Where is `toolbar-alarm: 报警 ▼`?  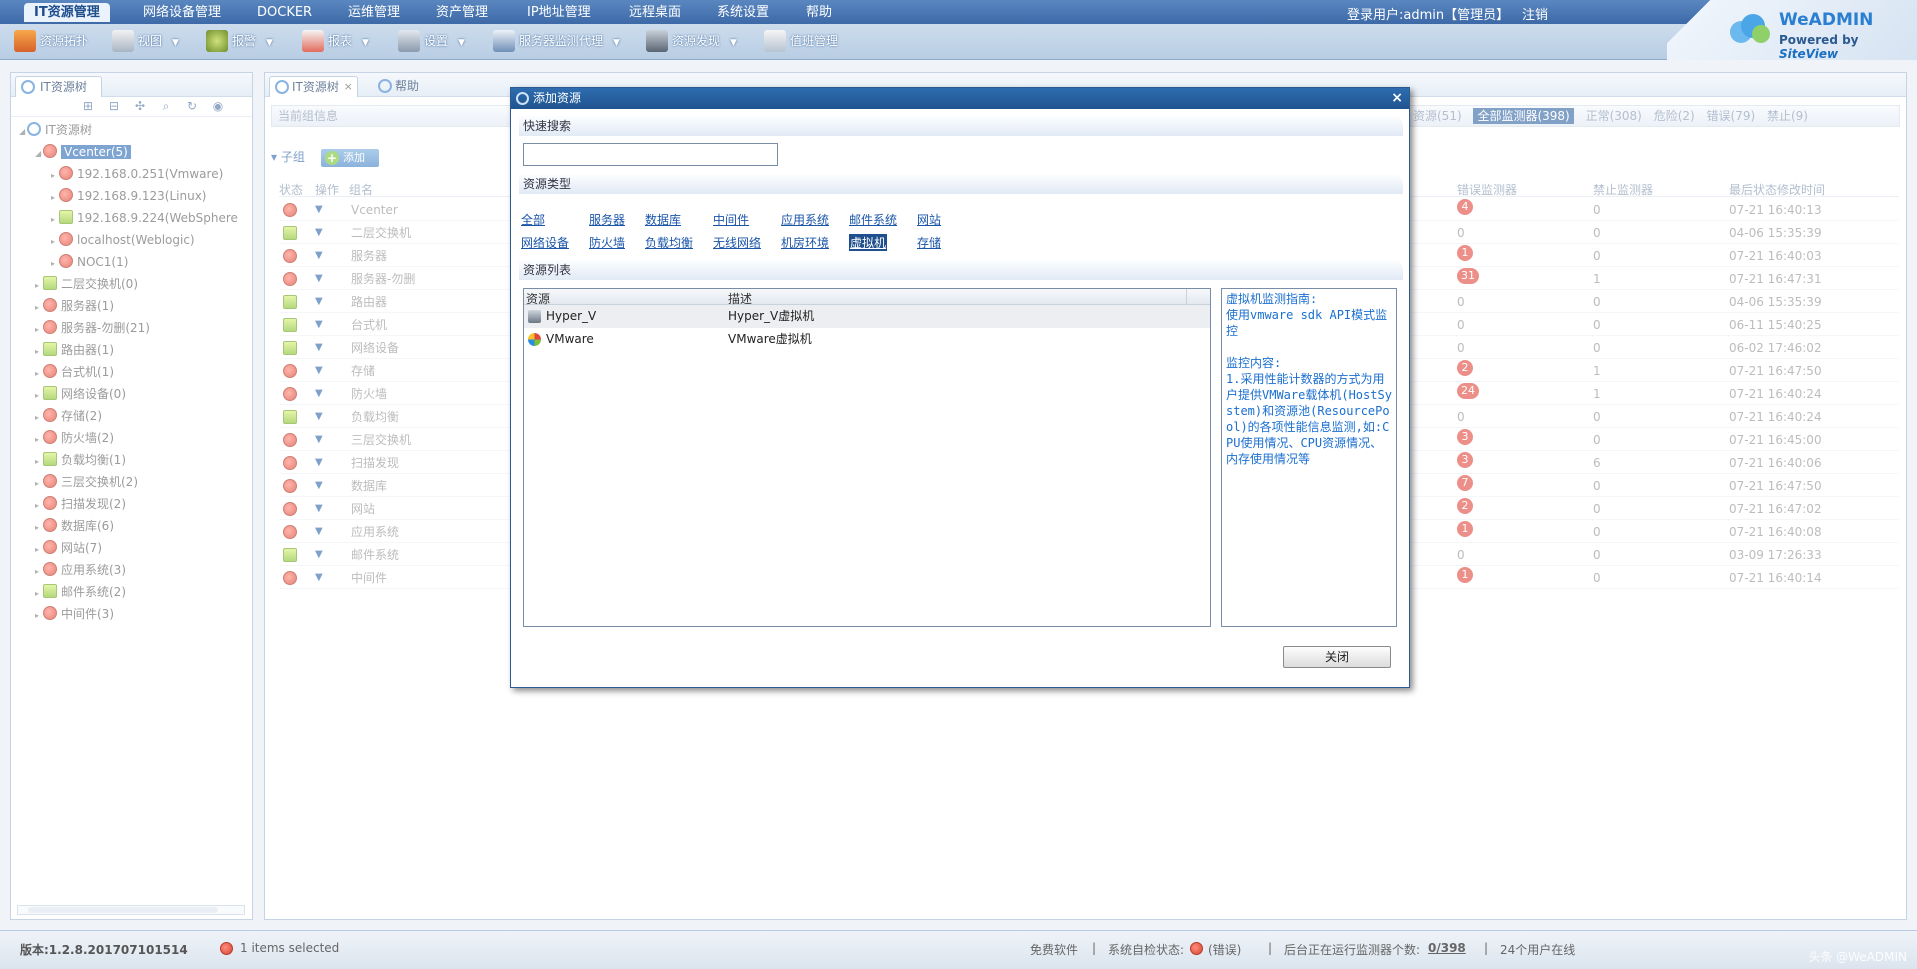 toolbar-alarm: 报警 ▼ is located at coordinates (239, 41).